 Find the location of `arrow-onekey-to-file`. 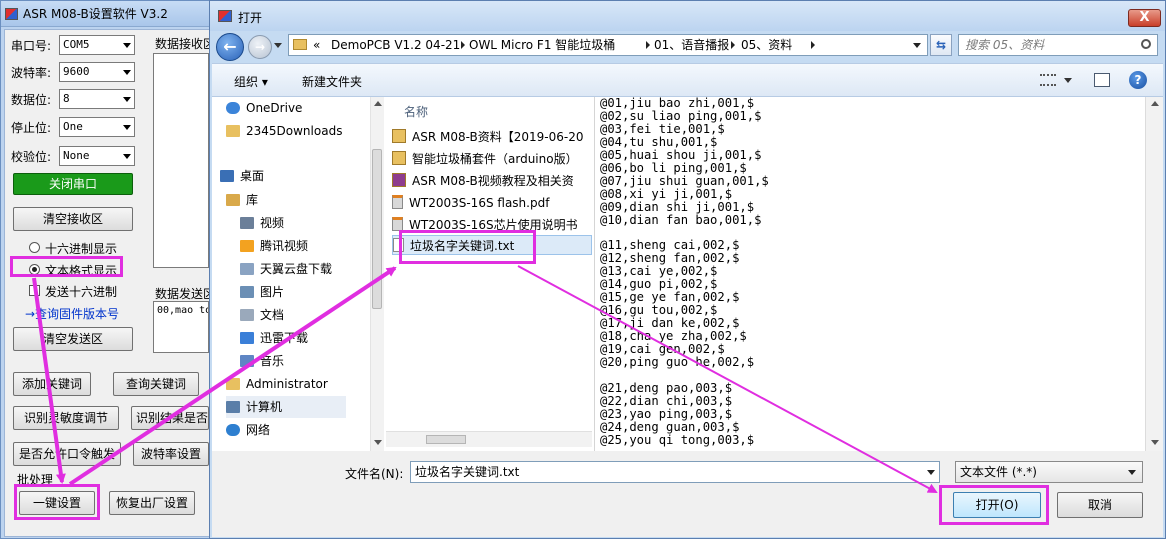

arrow-onekey-to-file is located at coordinates (232, 376).